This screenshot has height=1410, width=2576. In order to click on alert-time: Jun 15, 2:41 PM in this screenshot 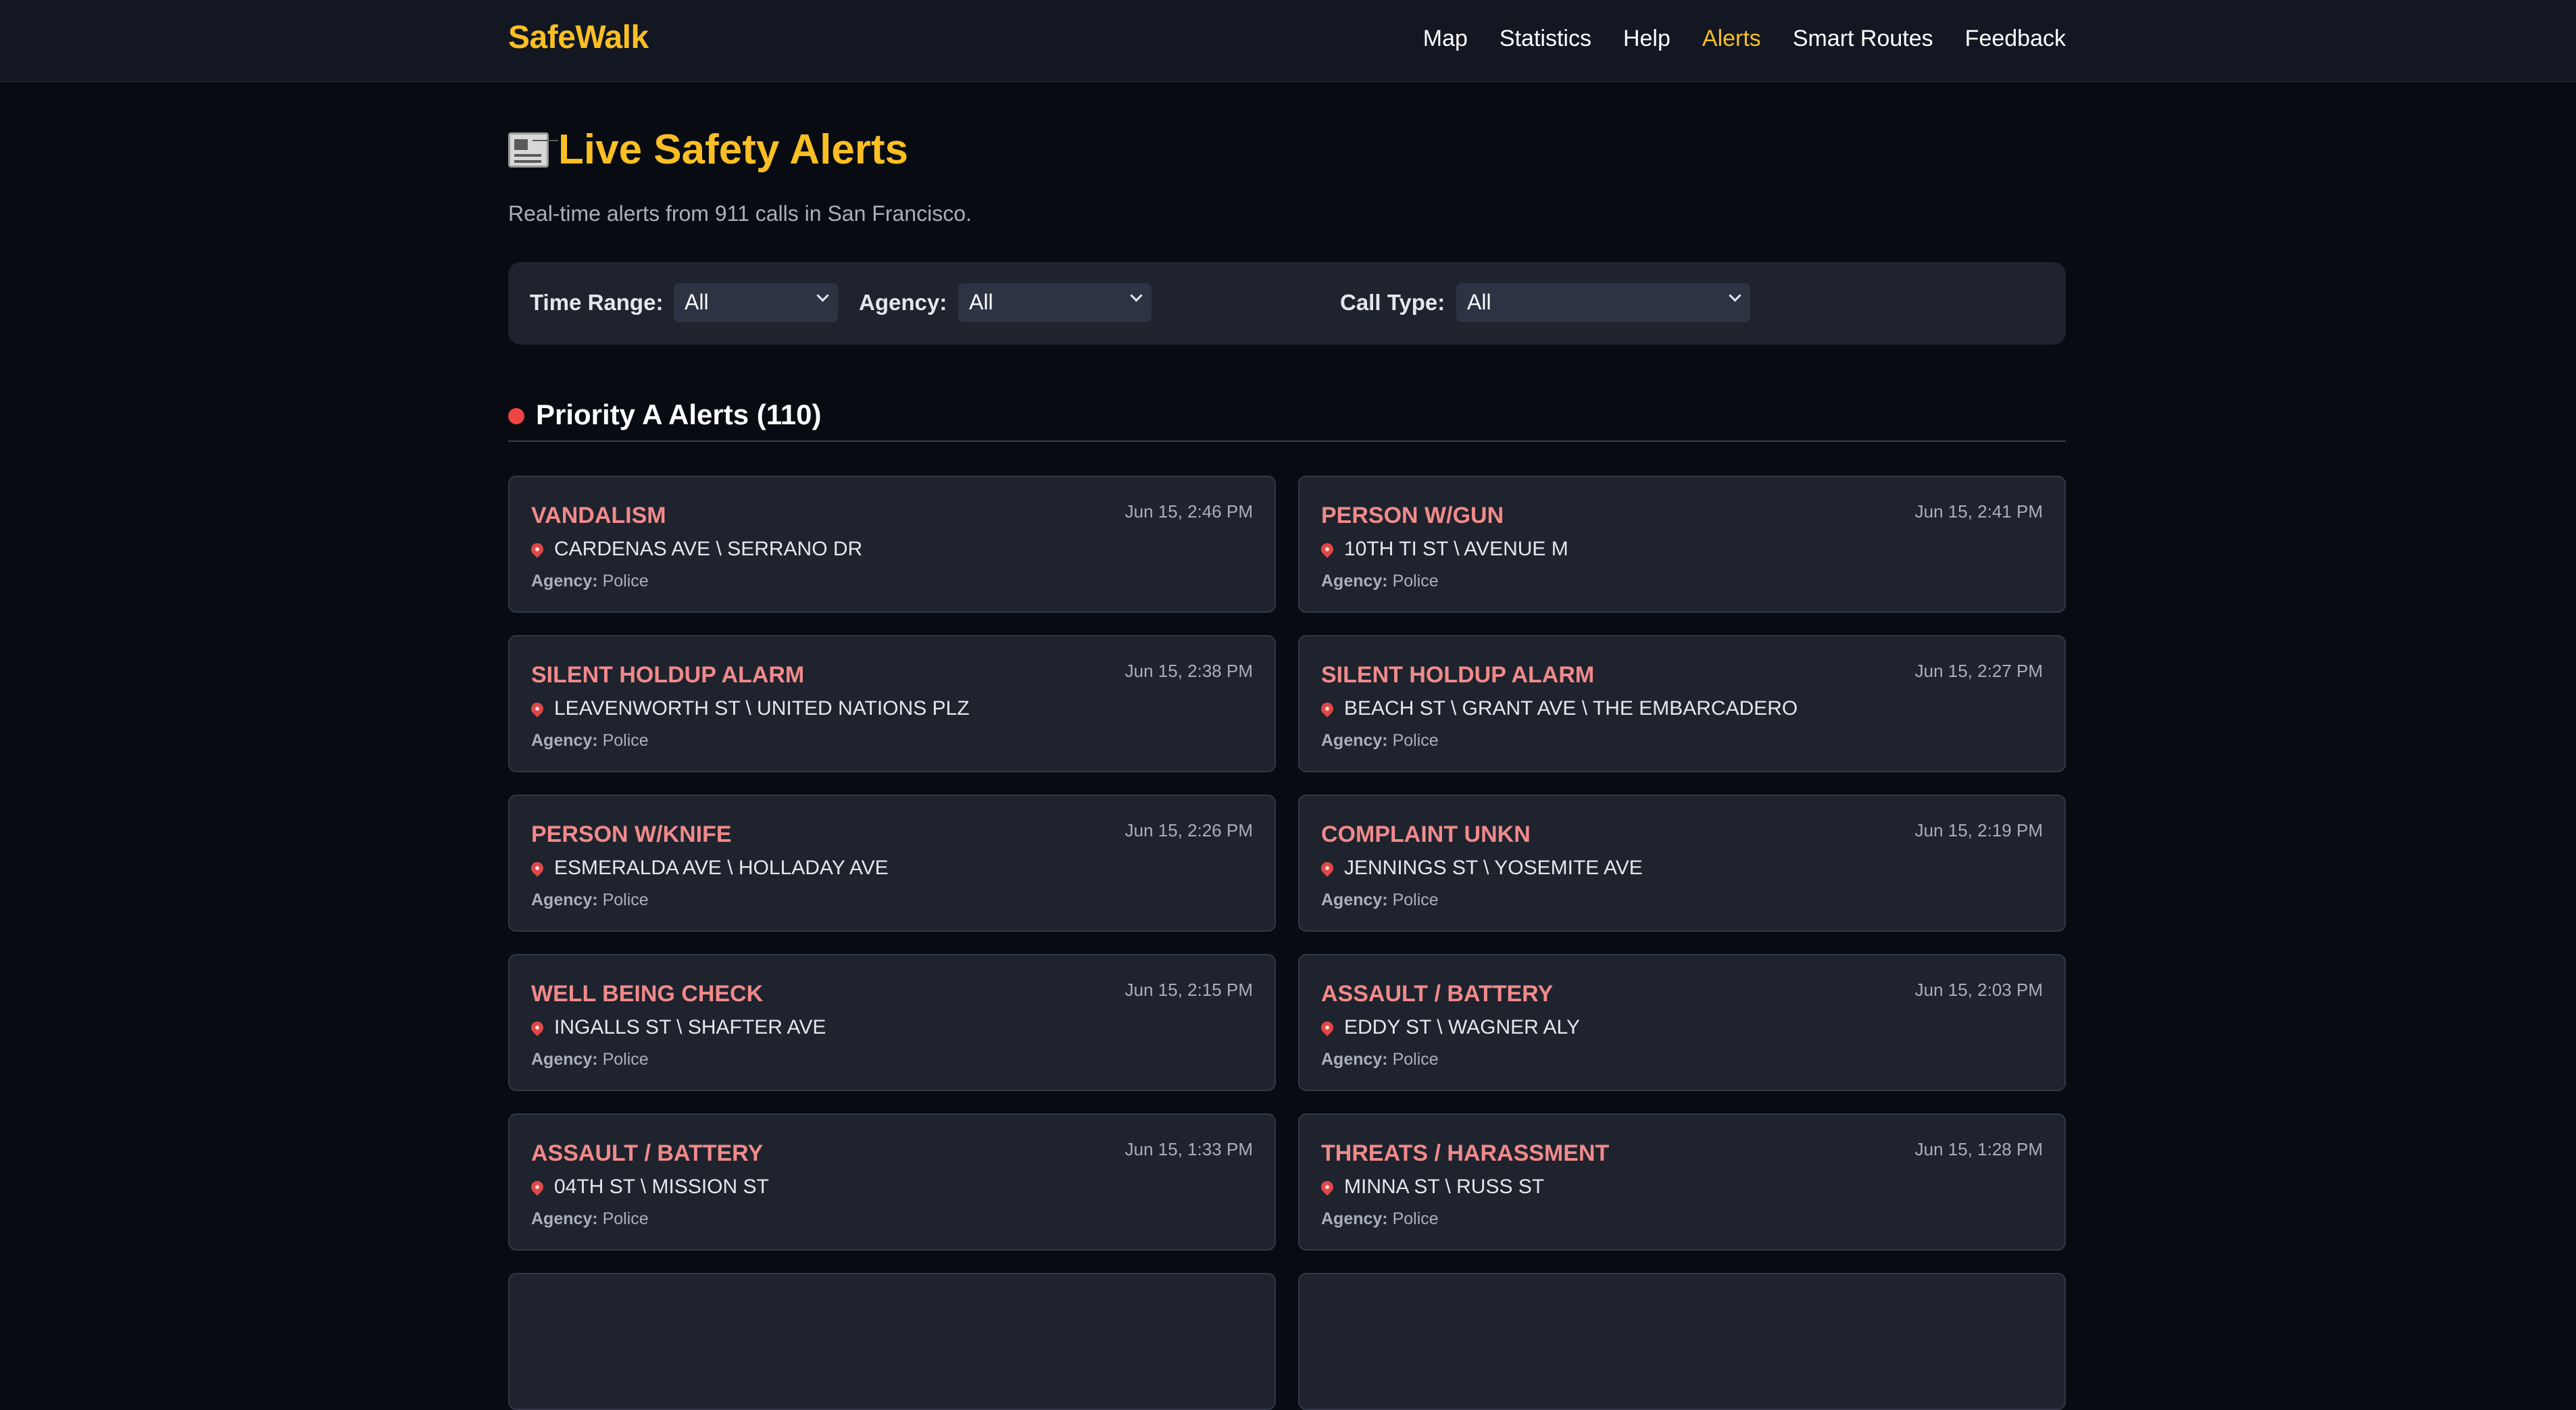, I will do `click(1979, 512)`.